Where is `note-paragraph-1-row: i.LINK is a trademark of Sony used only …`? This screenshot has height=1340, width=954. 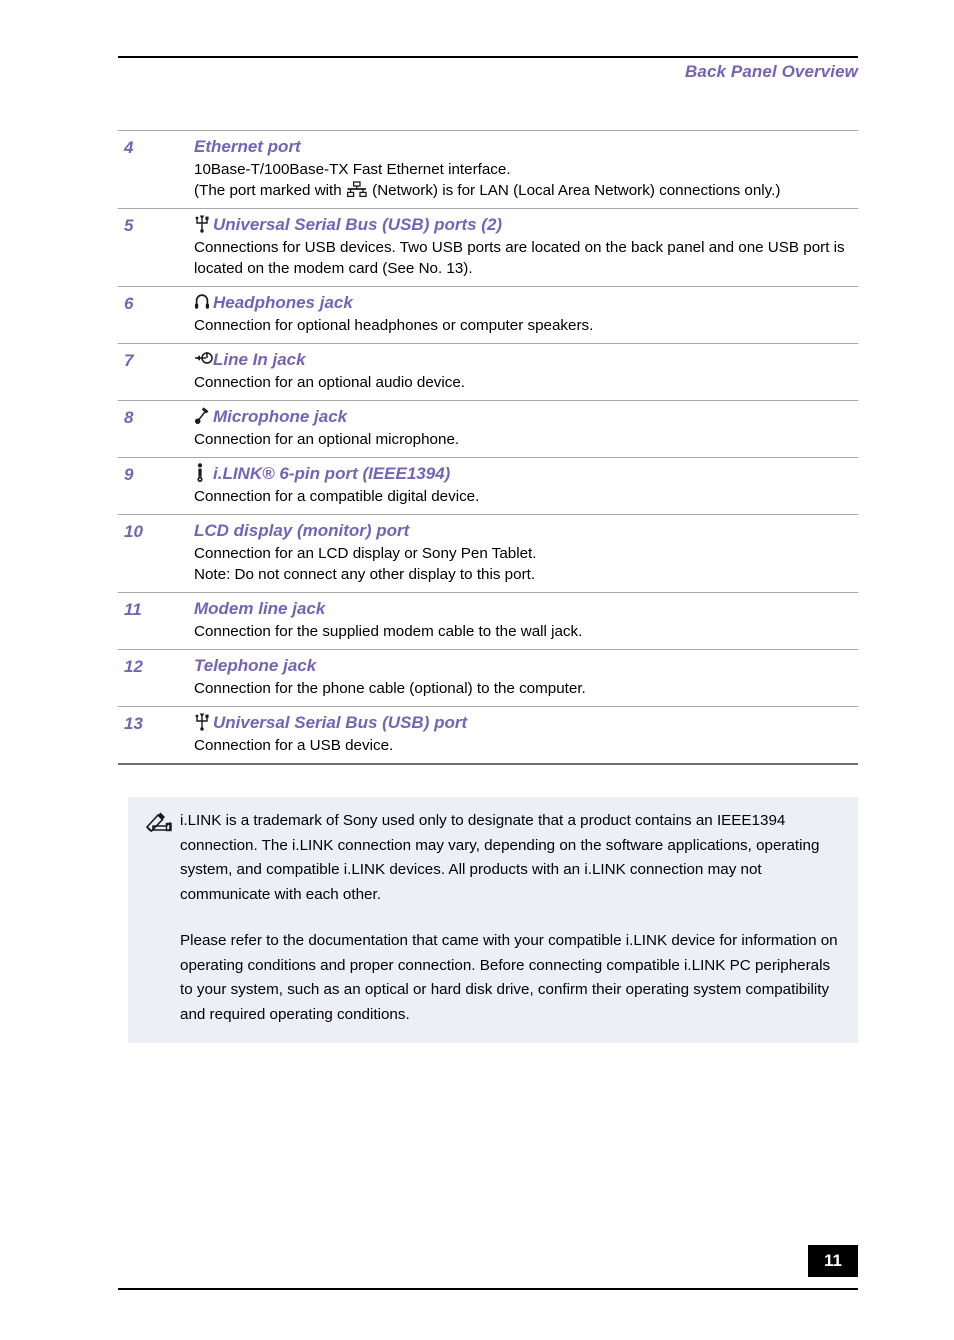
note-paragraph-1-row: i.LINK is a trademark of Sony used only … is located at coordinates (493, 858).